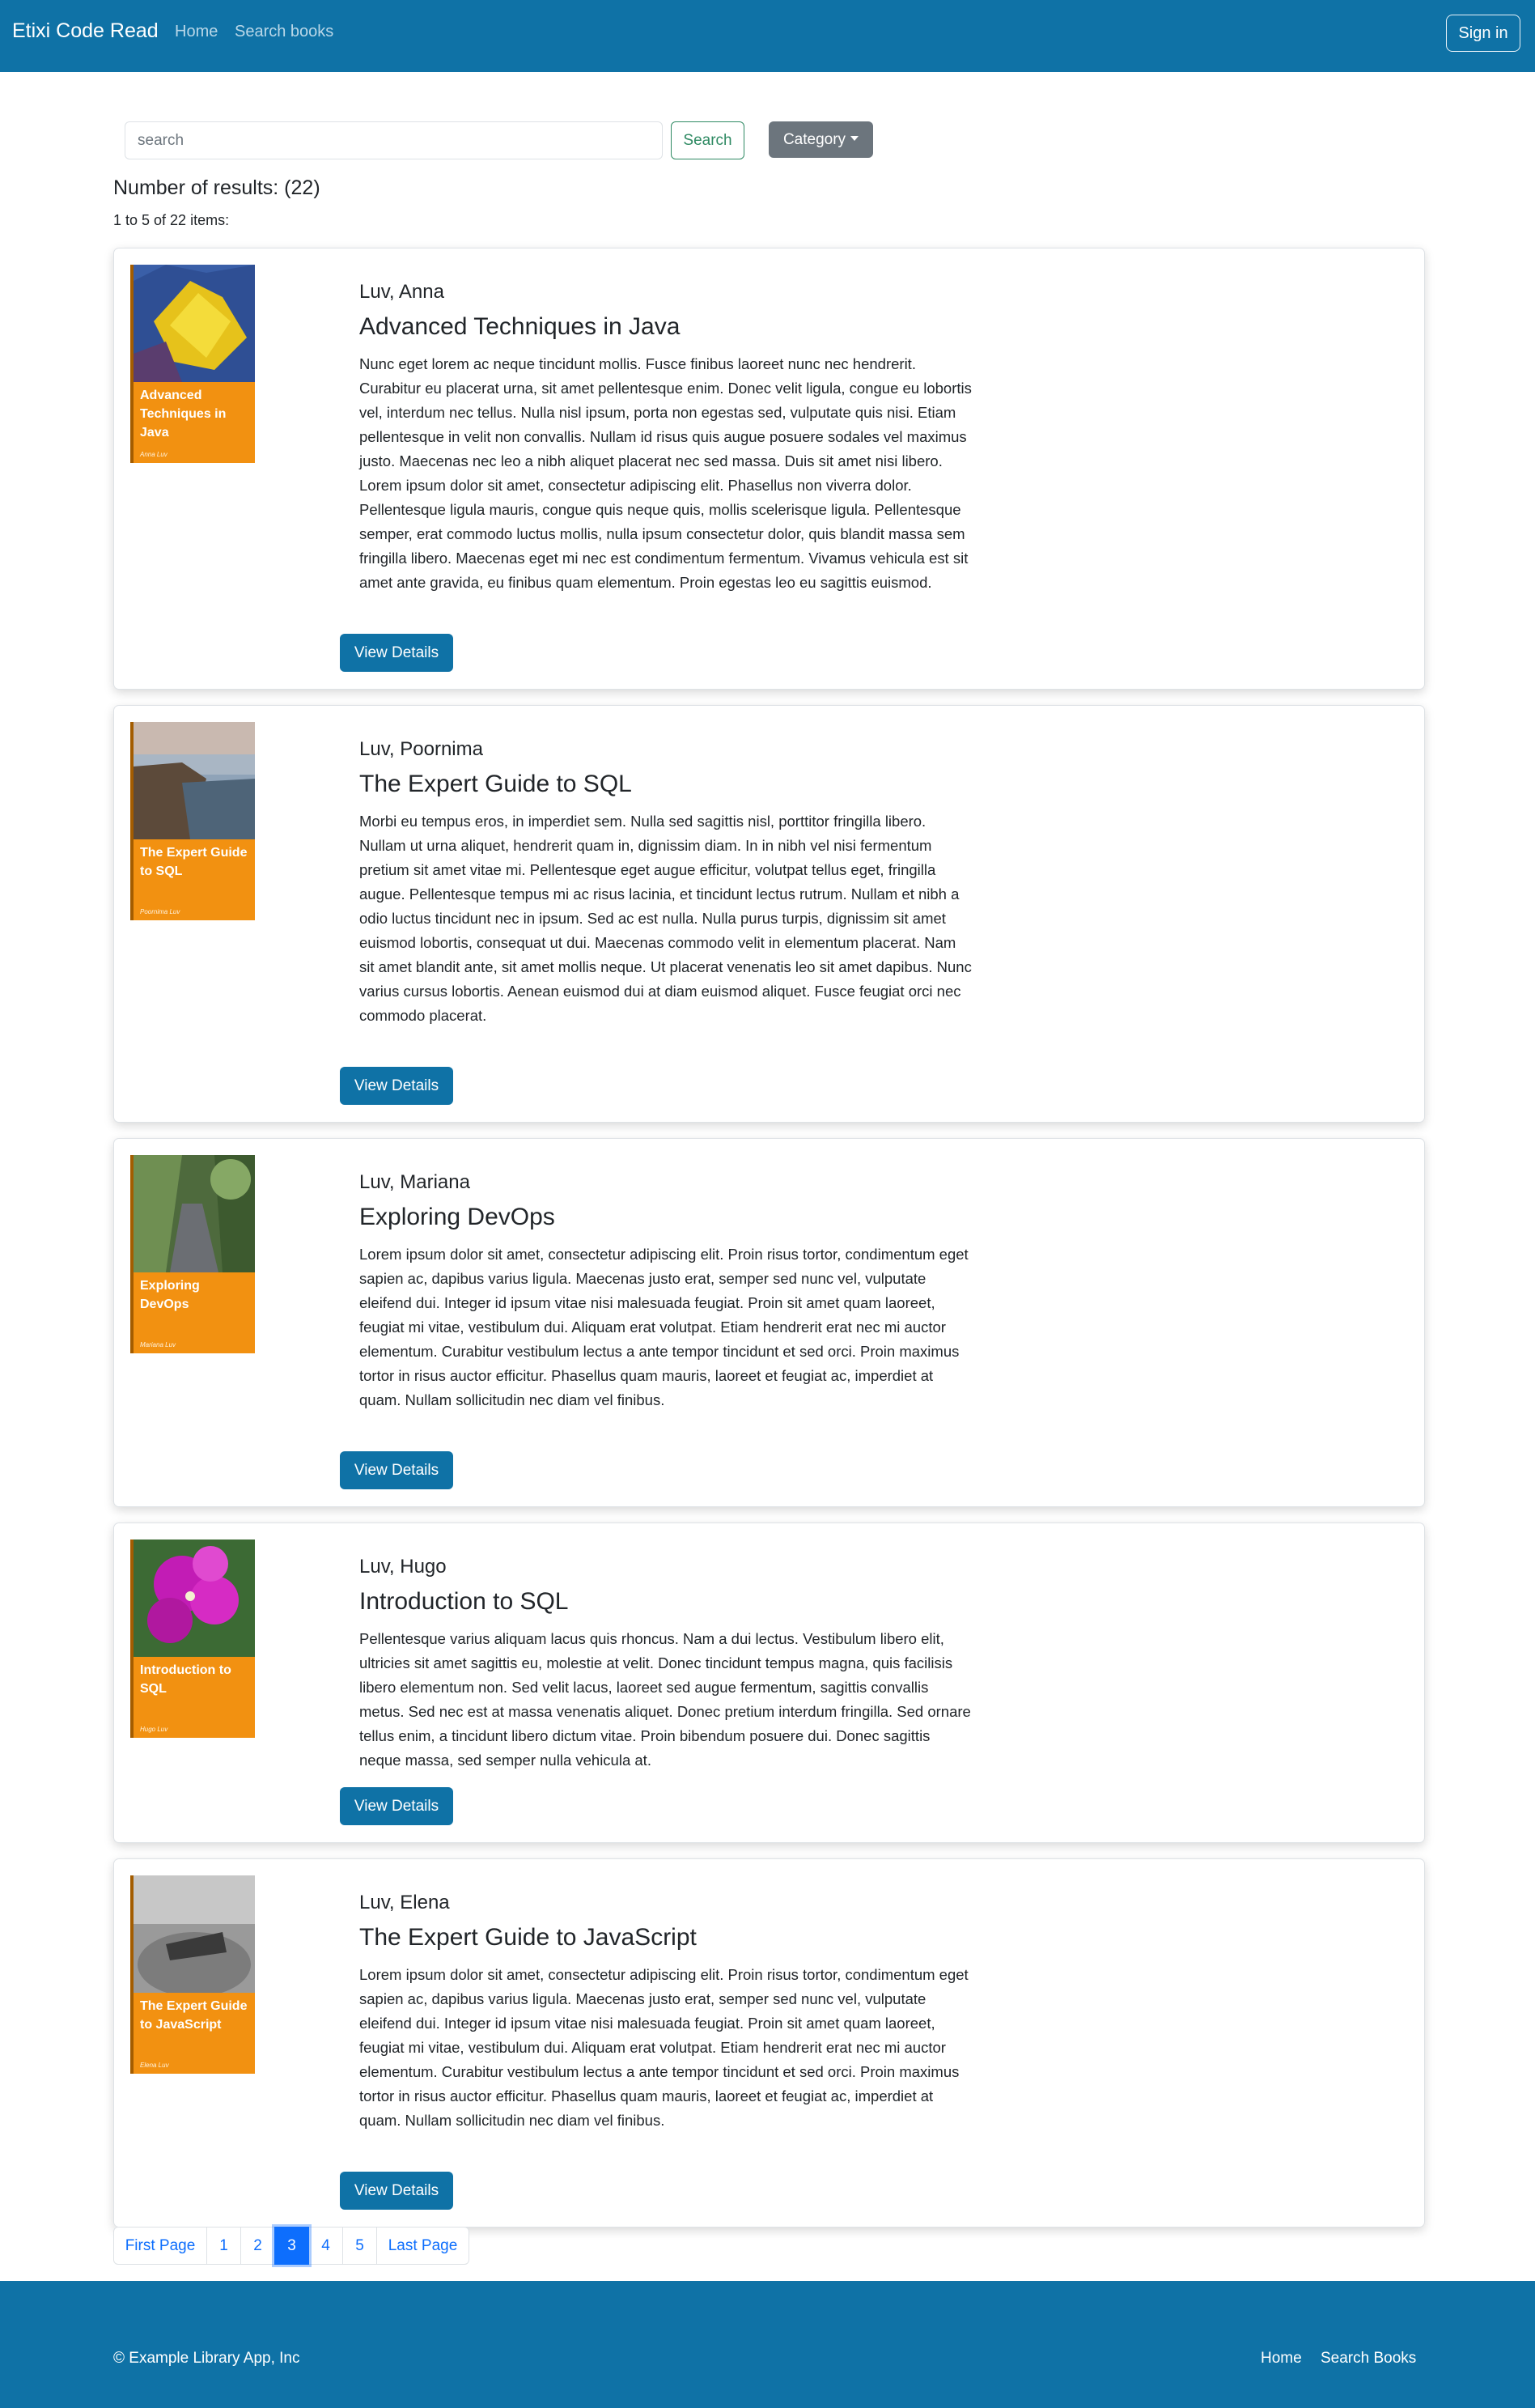 The height and width of the screenshot is (2408, 1535). What do you see at coordinates (192, 364) in the screenshot?
I see `book-cover-image: Advanced Techniques in Java Anna Luv` at bounding box center [192, 364].